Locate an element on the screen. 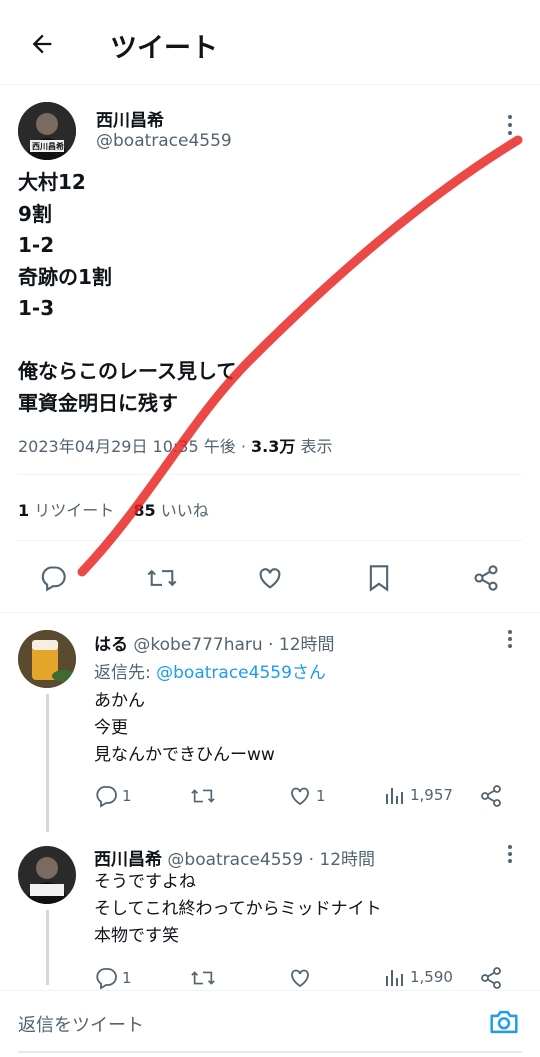 Image resolution: width=540 pixels, height=1057 pixels. like-stat: 85 いいね is located at coordinates (170, 510).